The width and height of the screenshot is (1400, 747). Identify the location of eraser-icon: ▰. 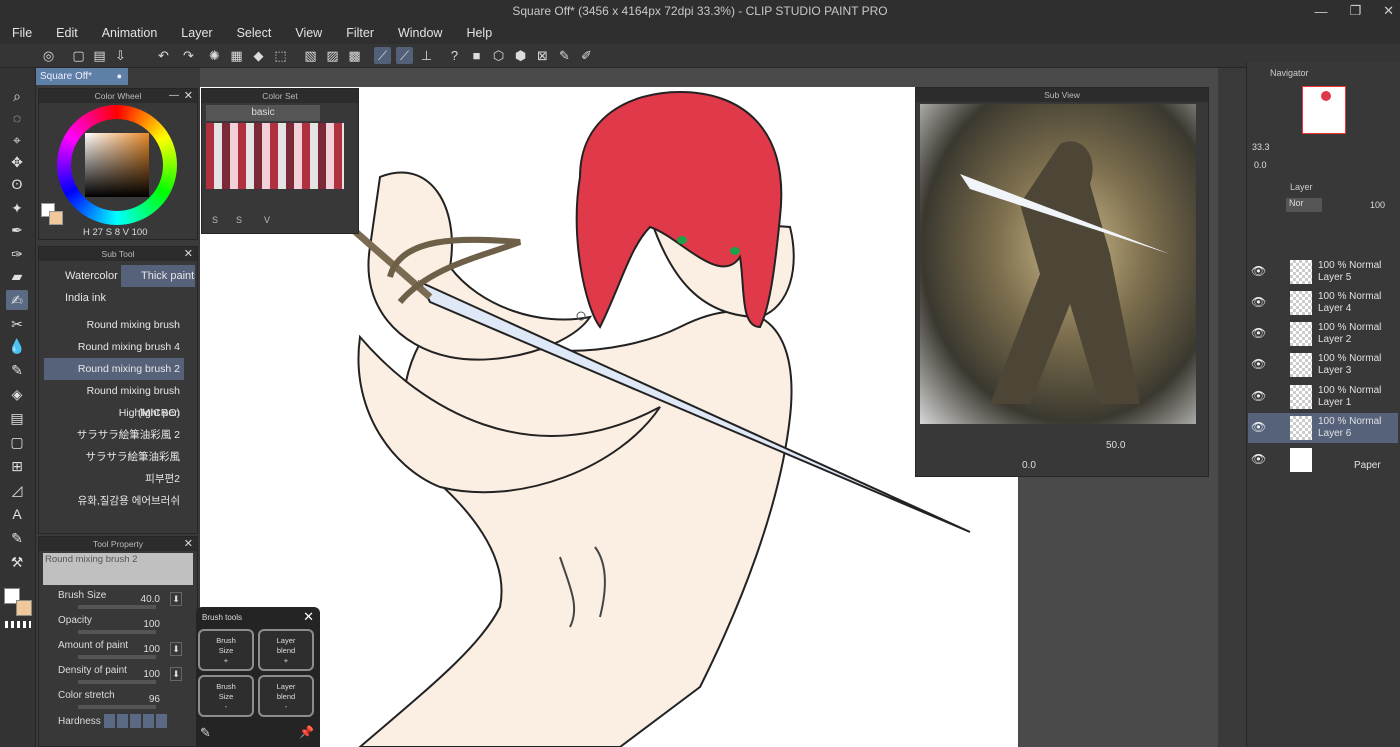
(17, 276).